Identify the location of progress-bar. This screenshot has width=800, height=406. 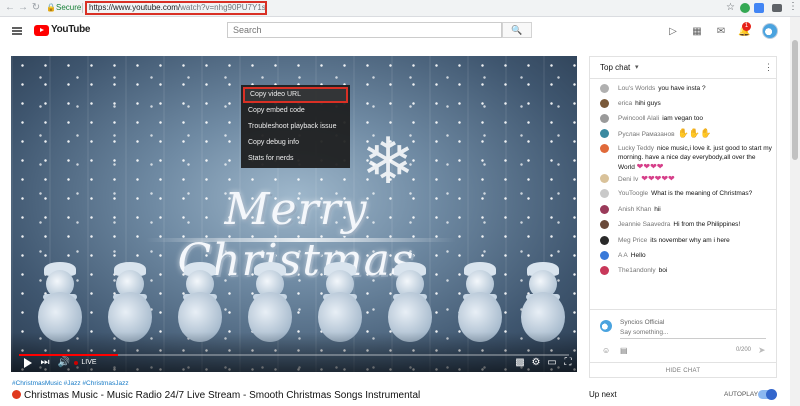
(294, 355).